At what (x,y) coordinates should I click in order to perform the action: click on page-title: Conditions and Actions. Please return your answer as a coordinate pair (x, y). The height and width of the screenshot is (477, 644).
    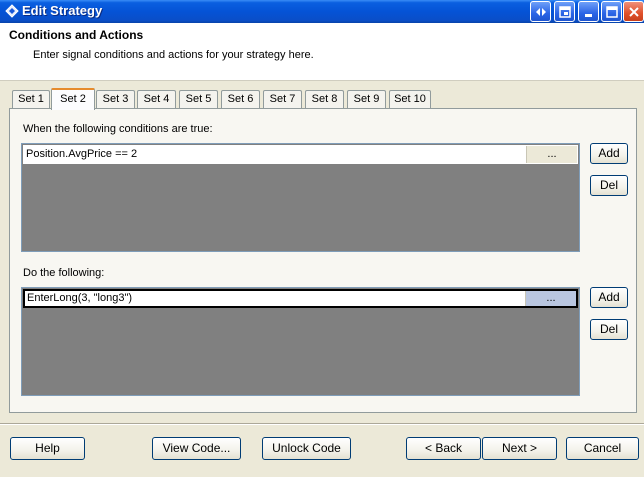
    Looking at the image, I should click on (76, 35).